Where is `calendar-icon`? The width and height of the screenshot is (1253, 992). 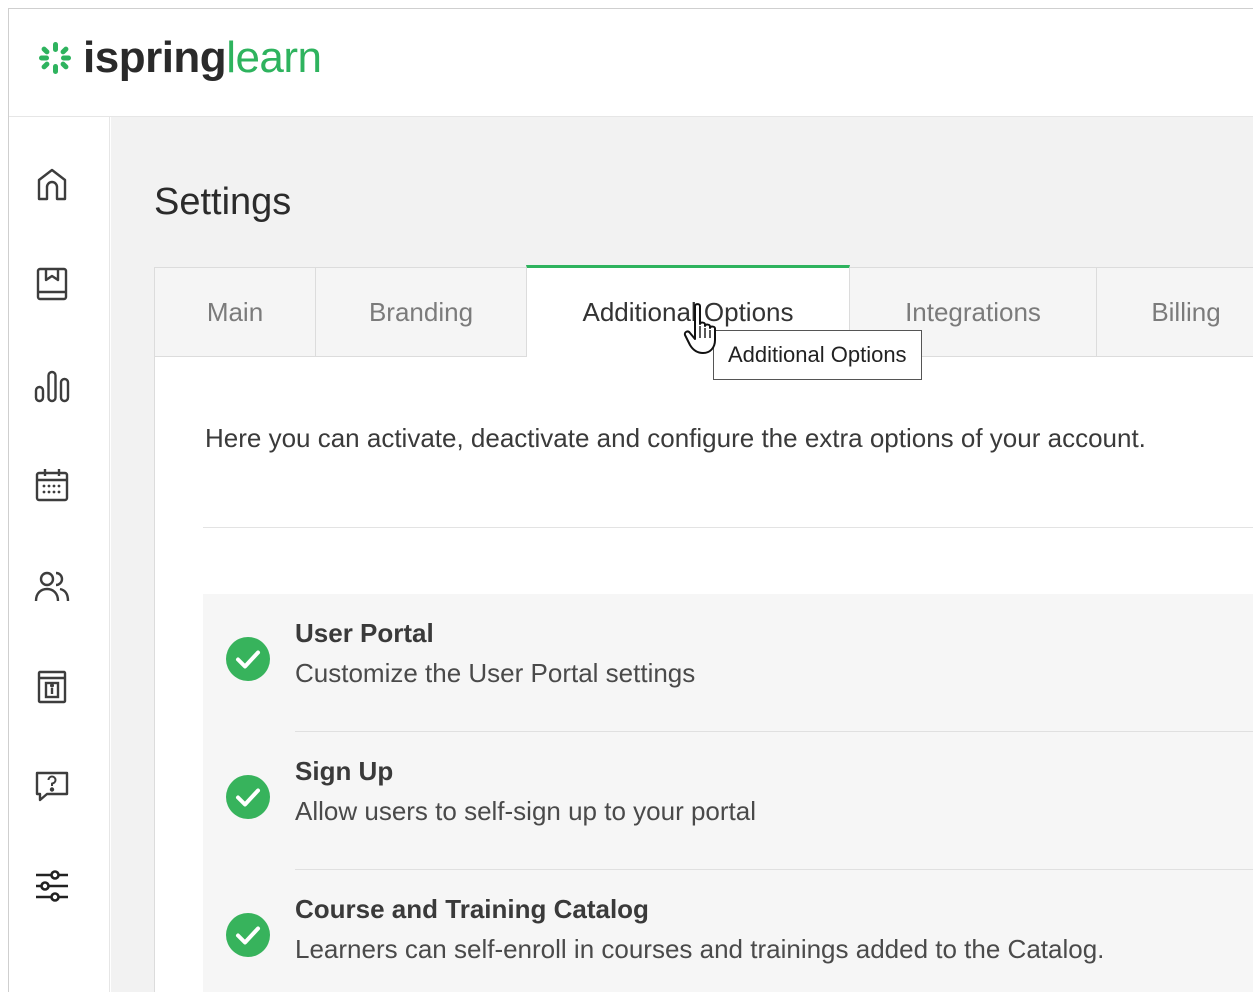 calendar-icon is located at coordinates (52, 485).